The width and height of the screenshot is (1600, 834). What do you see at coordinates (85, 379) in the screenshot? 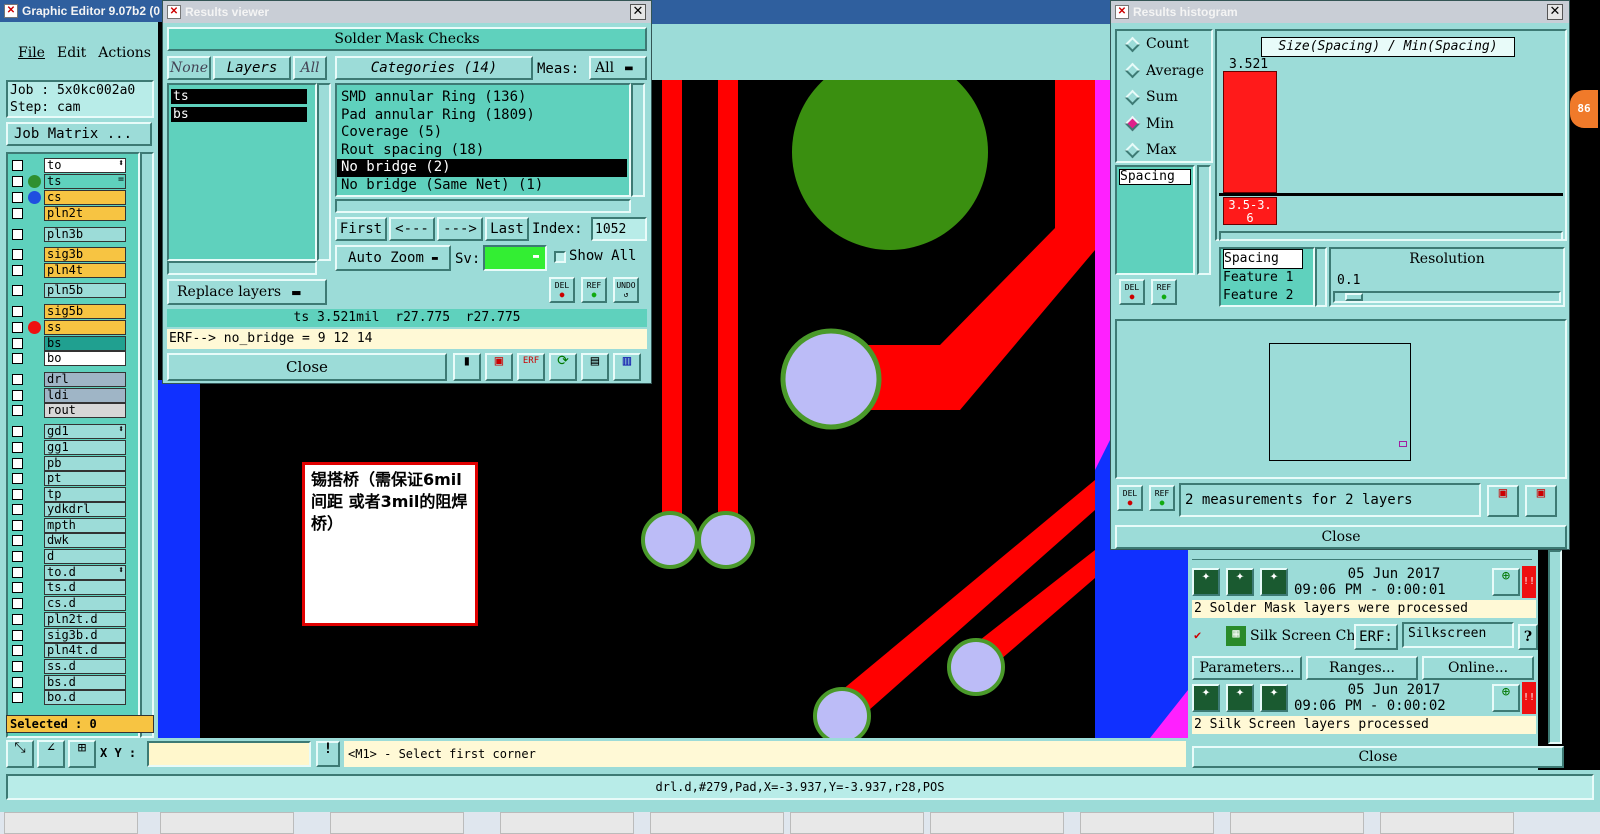
I see `layer-name: drl` at bounding box center [85, 379].